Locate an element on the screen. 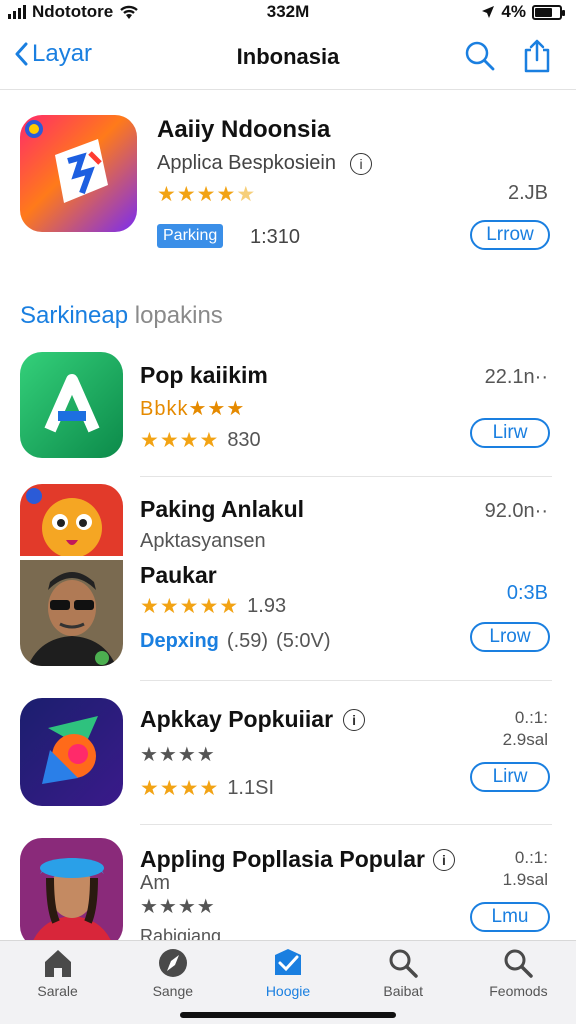 Image resolution: width=576 pixels, height=1024 pixels. section-title: Sarkineap lopakins is located at coordinates (121, 315).